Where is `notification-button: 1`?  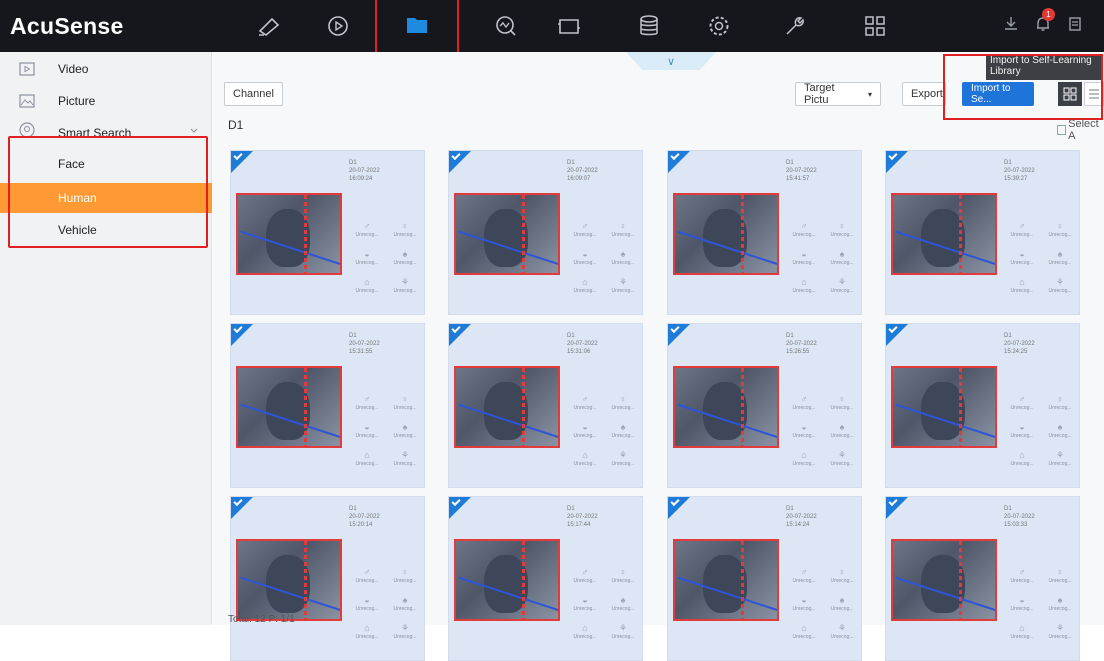
notification-button: 1 is located at coordinates (1044, 22).